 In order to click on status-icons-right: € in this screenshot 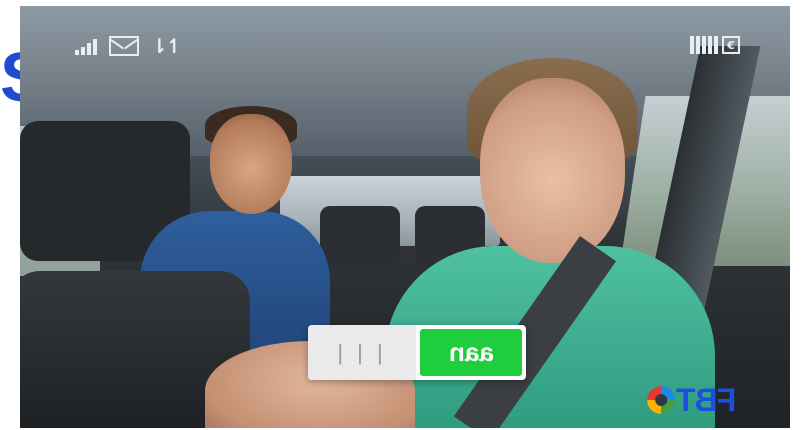, I will do `click(715, 45)`.